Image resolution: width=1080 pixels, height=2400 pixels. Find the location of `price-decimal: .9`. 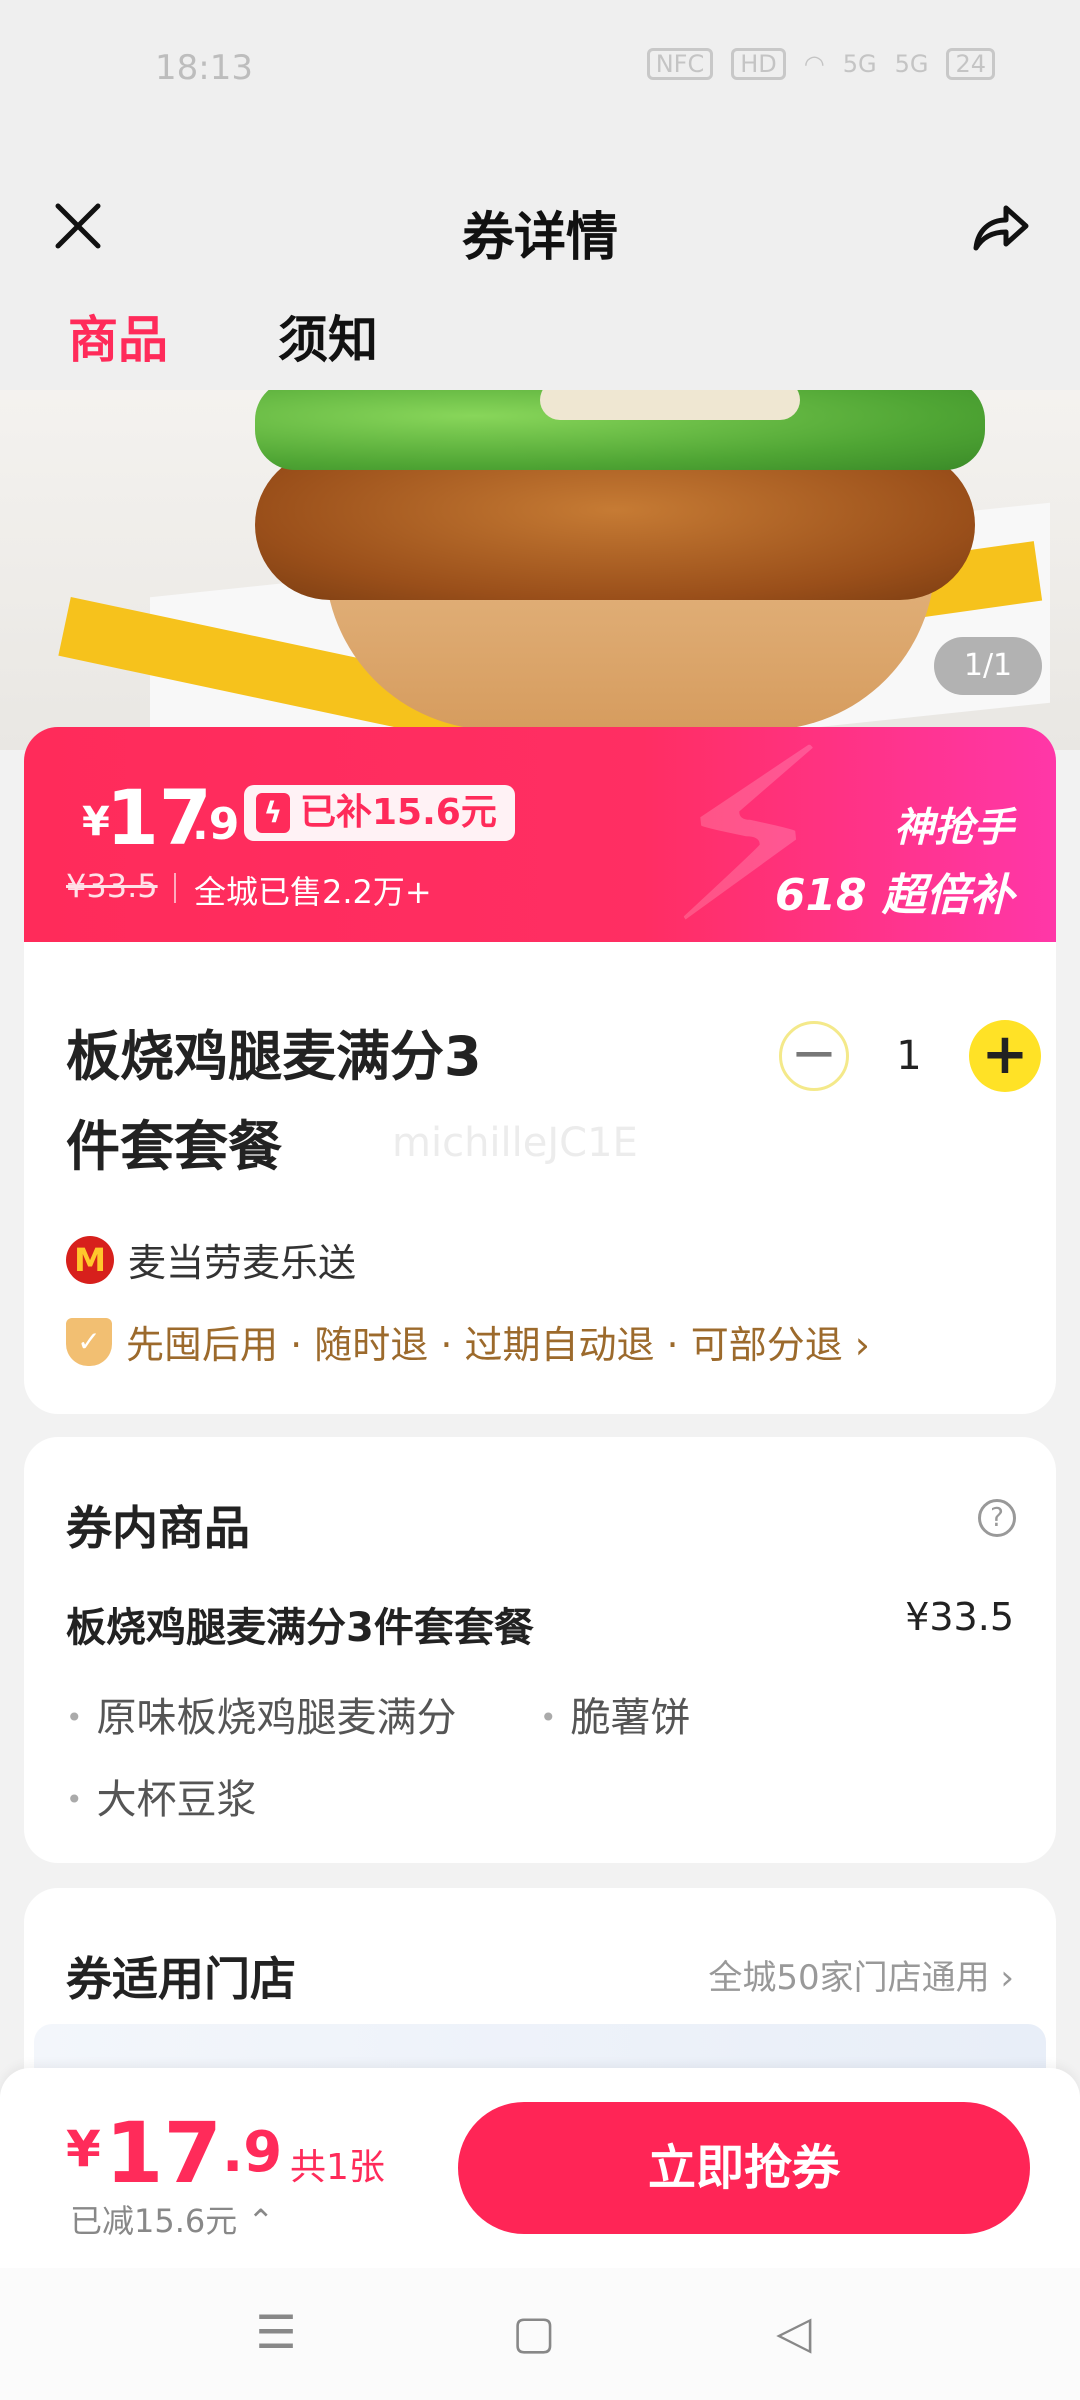

price-decimal: .9 is located at coordinates (216, 824).